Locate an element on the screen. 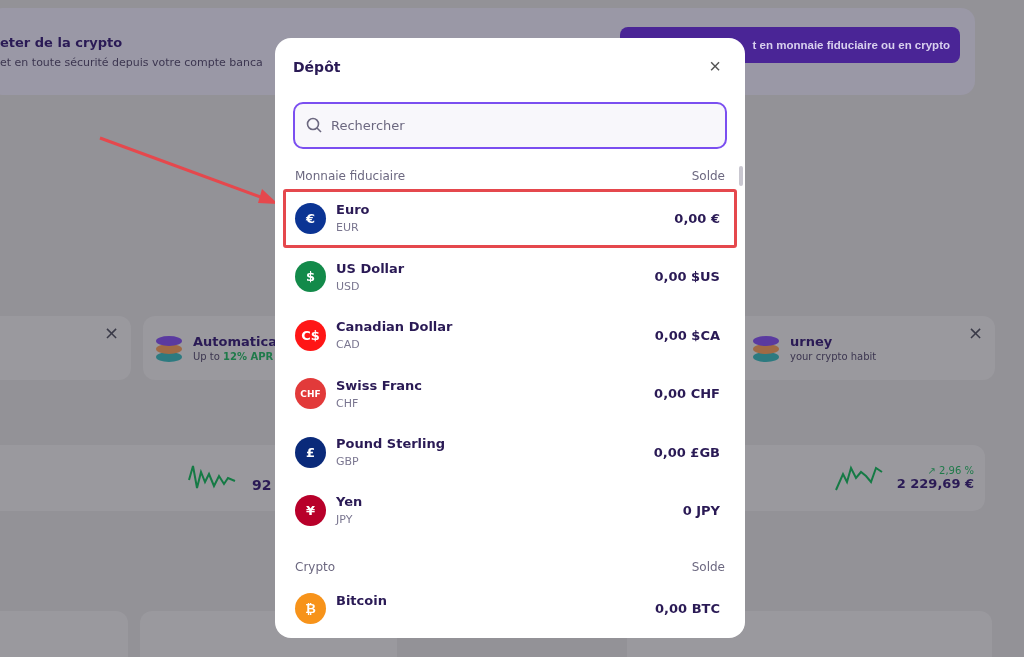  currency-name: Bitcoin is located at coordinates (362, 600).